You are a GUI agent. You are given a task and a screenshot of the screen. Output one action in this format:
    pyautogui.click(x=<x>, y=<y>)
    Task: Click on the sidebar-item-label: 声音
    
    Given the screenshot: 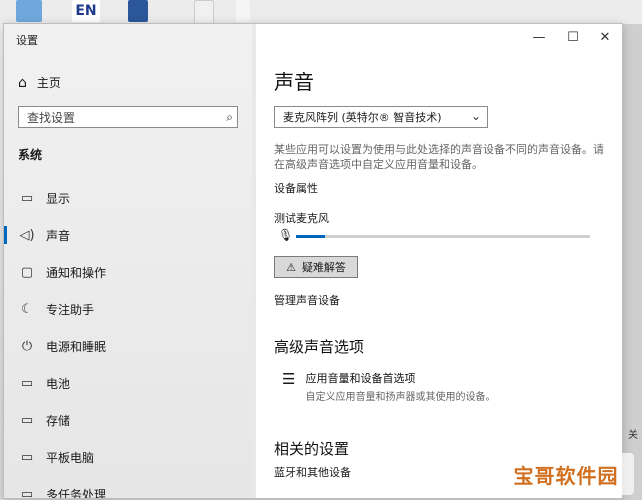 What is the action you would take?
    pyautogui.click(x=58, y=235)
    